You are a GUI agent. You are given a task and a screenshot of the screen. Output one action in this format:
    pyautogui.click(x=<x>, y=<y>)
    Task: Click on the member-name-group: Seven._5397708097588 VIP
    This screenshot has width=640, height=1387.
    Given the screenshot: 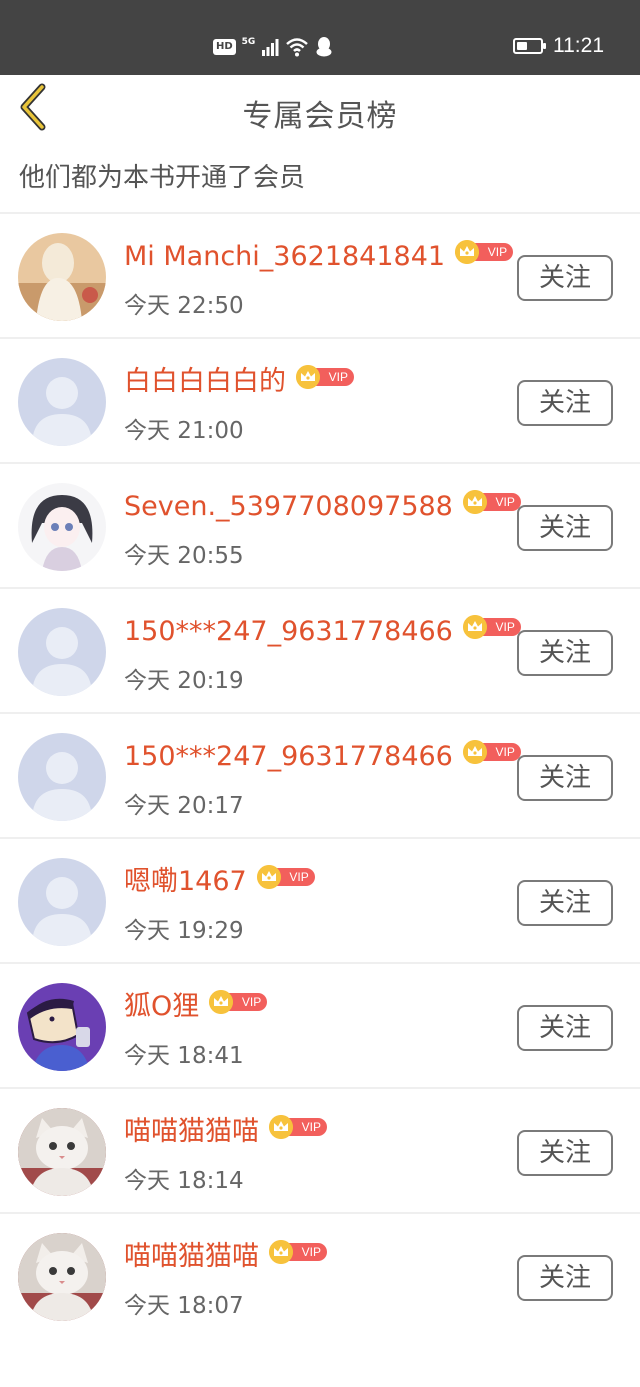 What is the action you would take?
    pyautogui.click(x=322, y=507)
    